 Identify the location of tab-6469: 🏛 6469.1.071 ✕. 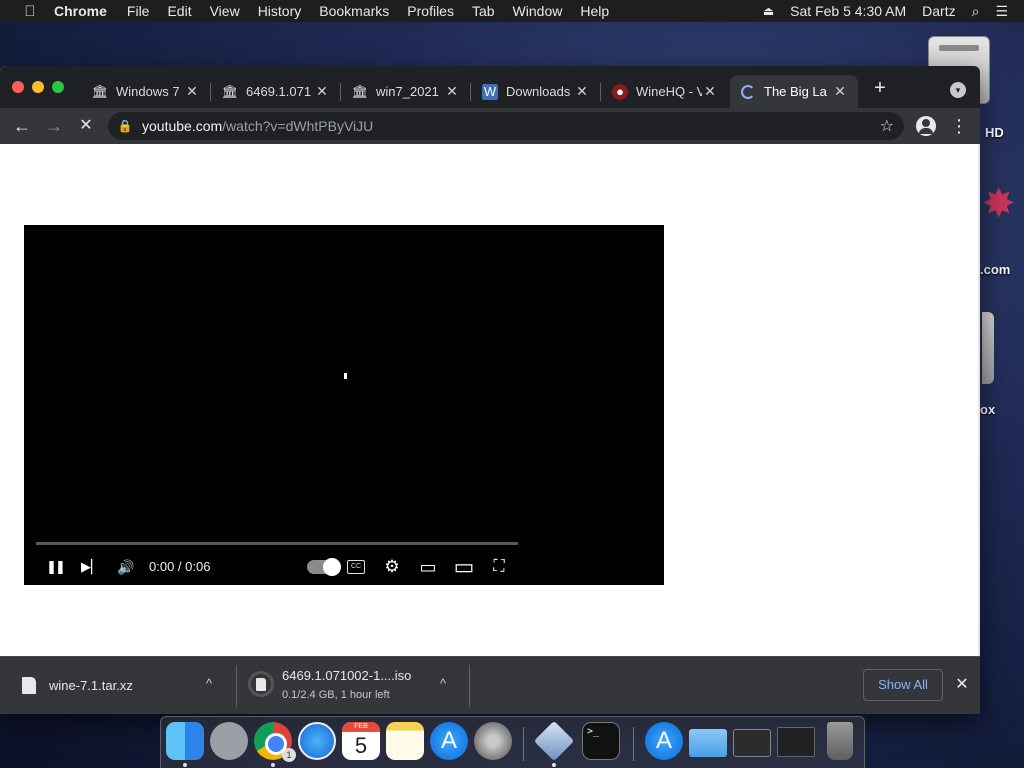
(276, 91).